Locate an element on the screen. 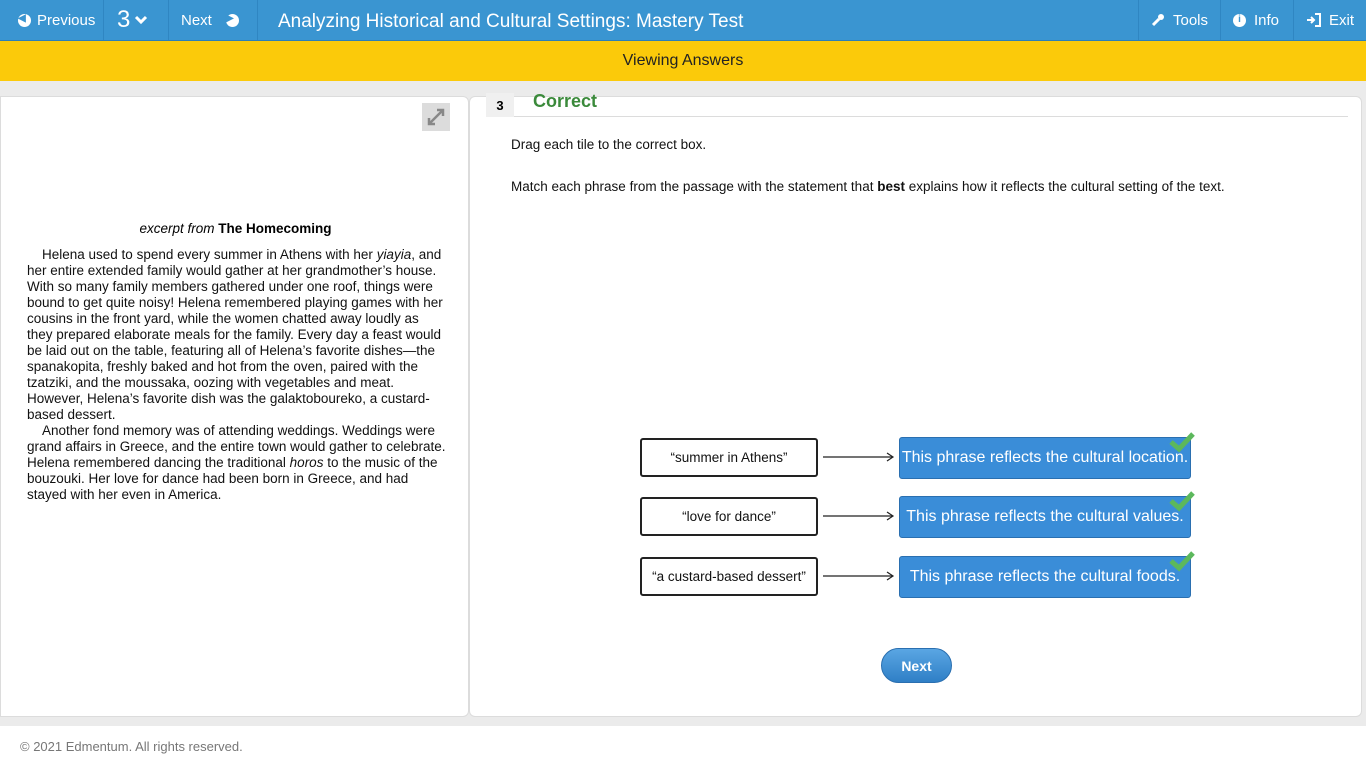 This screenshot has height=768, width=1366. exit-icon is located at coordinates (1314, 20).